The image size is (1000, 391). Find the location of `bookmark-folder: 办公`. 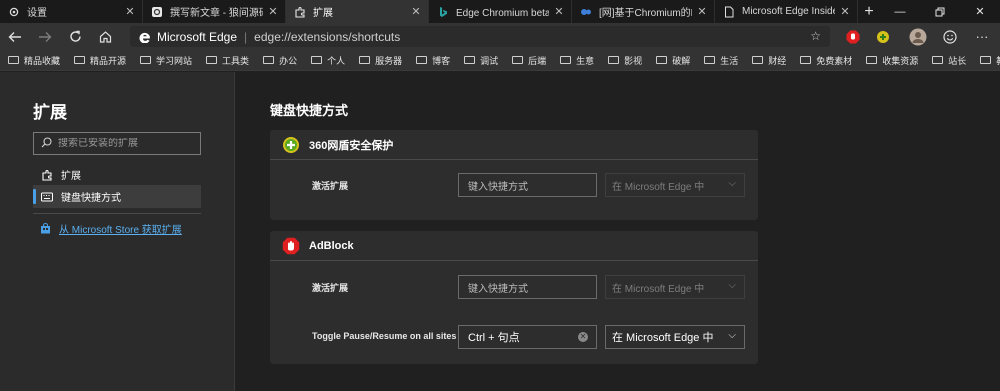

bookmark-folder: 办公 is located at coordinates (280, 60).